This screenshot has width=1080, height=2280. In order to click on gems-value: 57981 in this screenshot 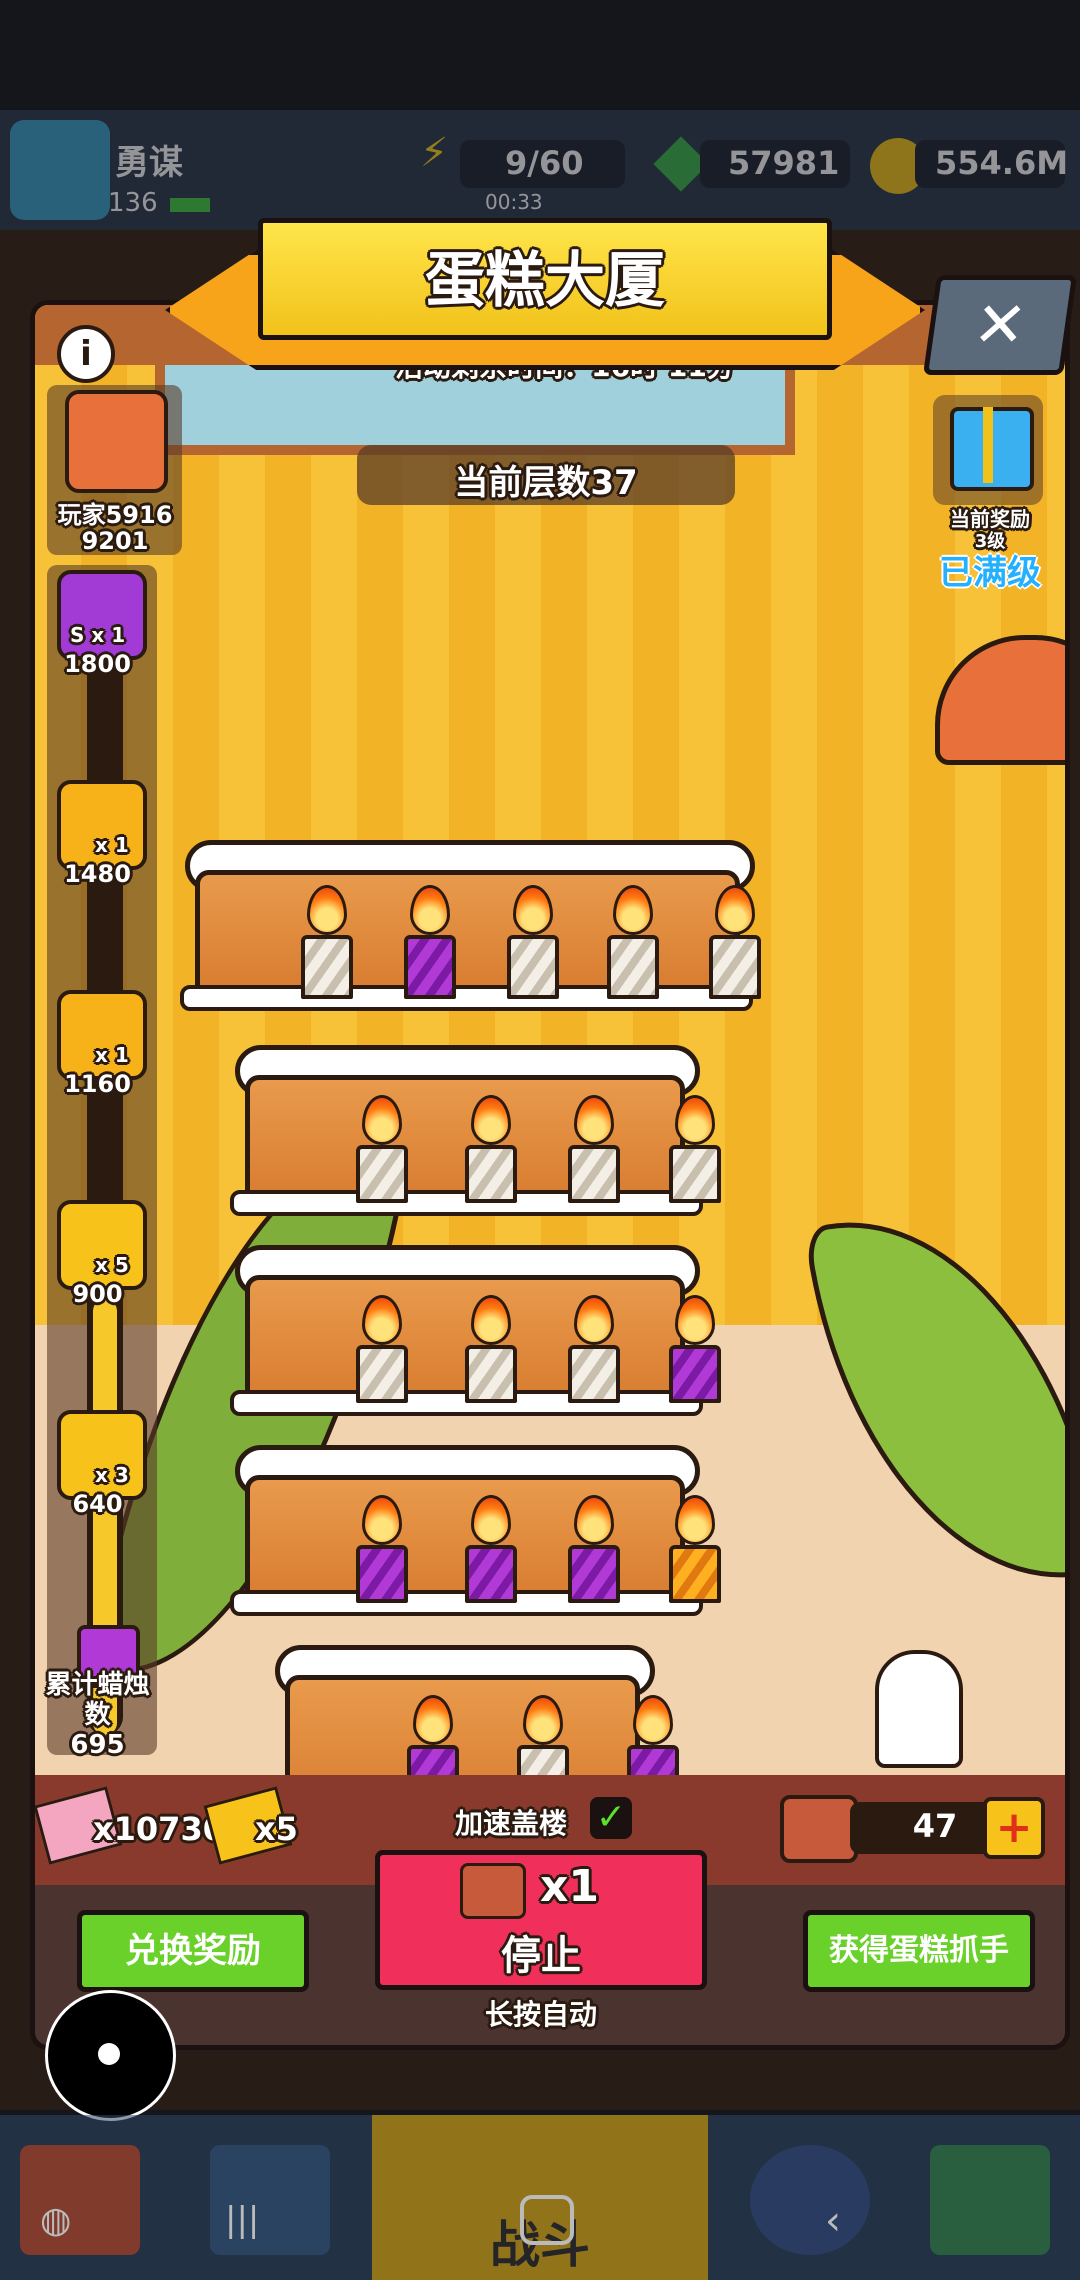, I will do `click(784, 163)`.